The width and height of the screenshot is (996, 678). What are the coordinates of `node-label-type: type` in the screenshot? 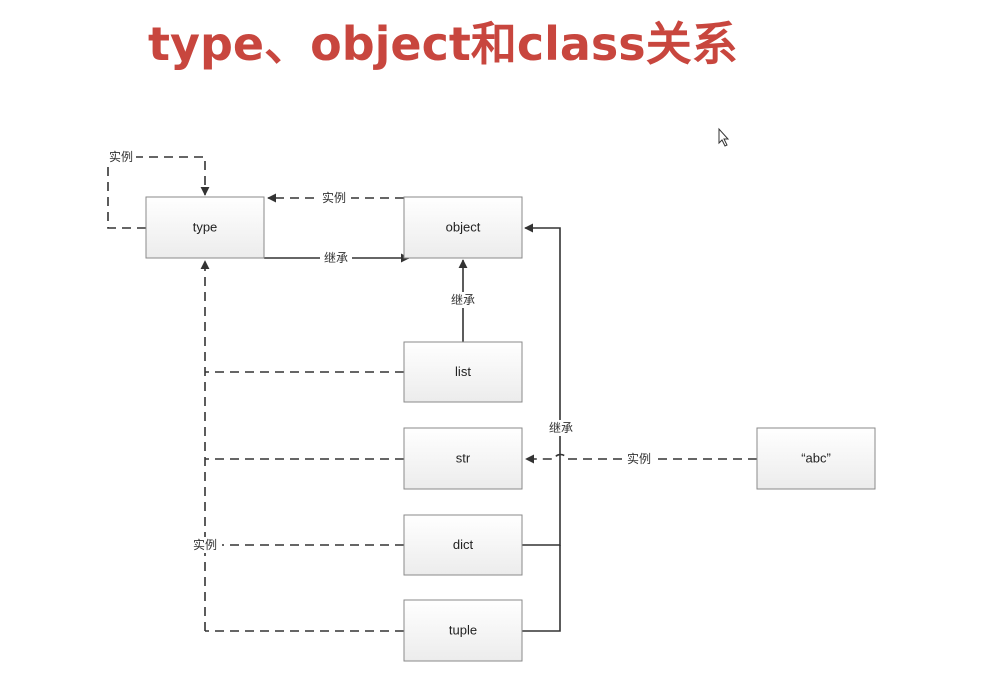 It's located at (205, 227).